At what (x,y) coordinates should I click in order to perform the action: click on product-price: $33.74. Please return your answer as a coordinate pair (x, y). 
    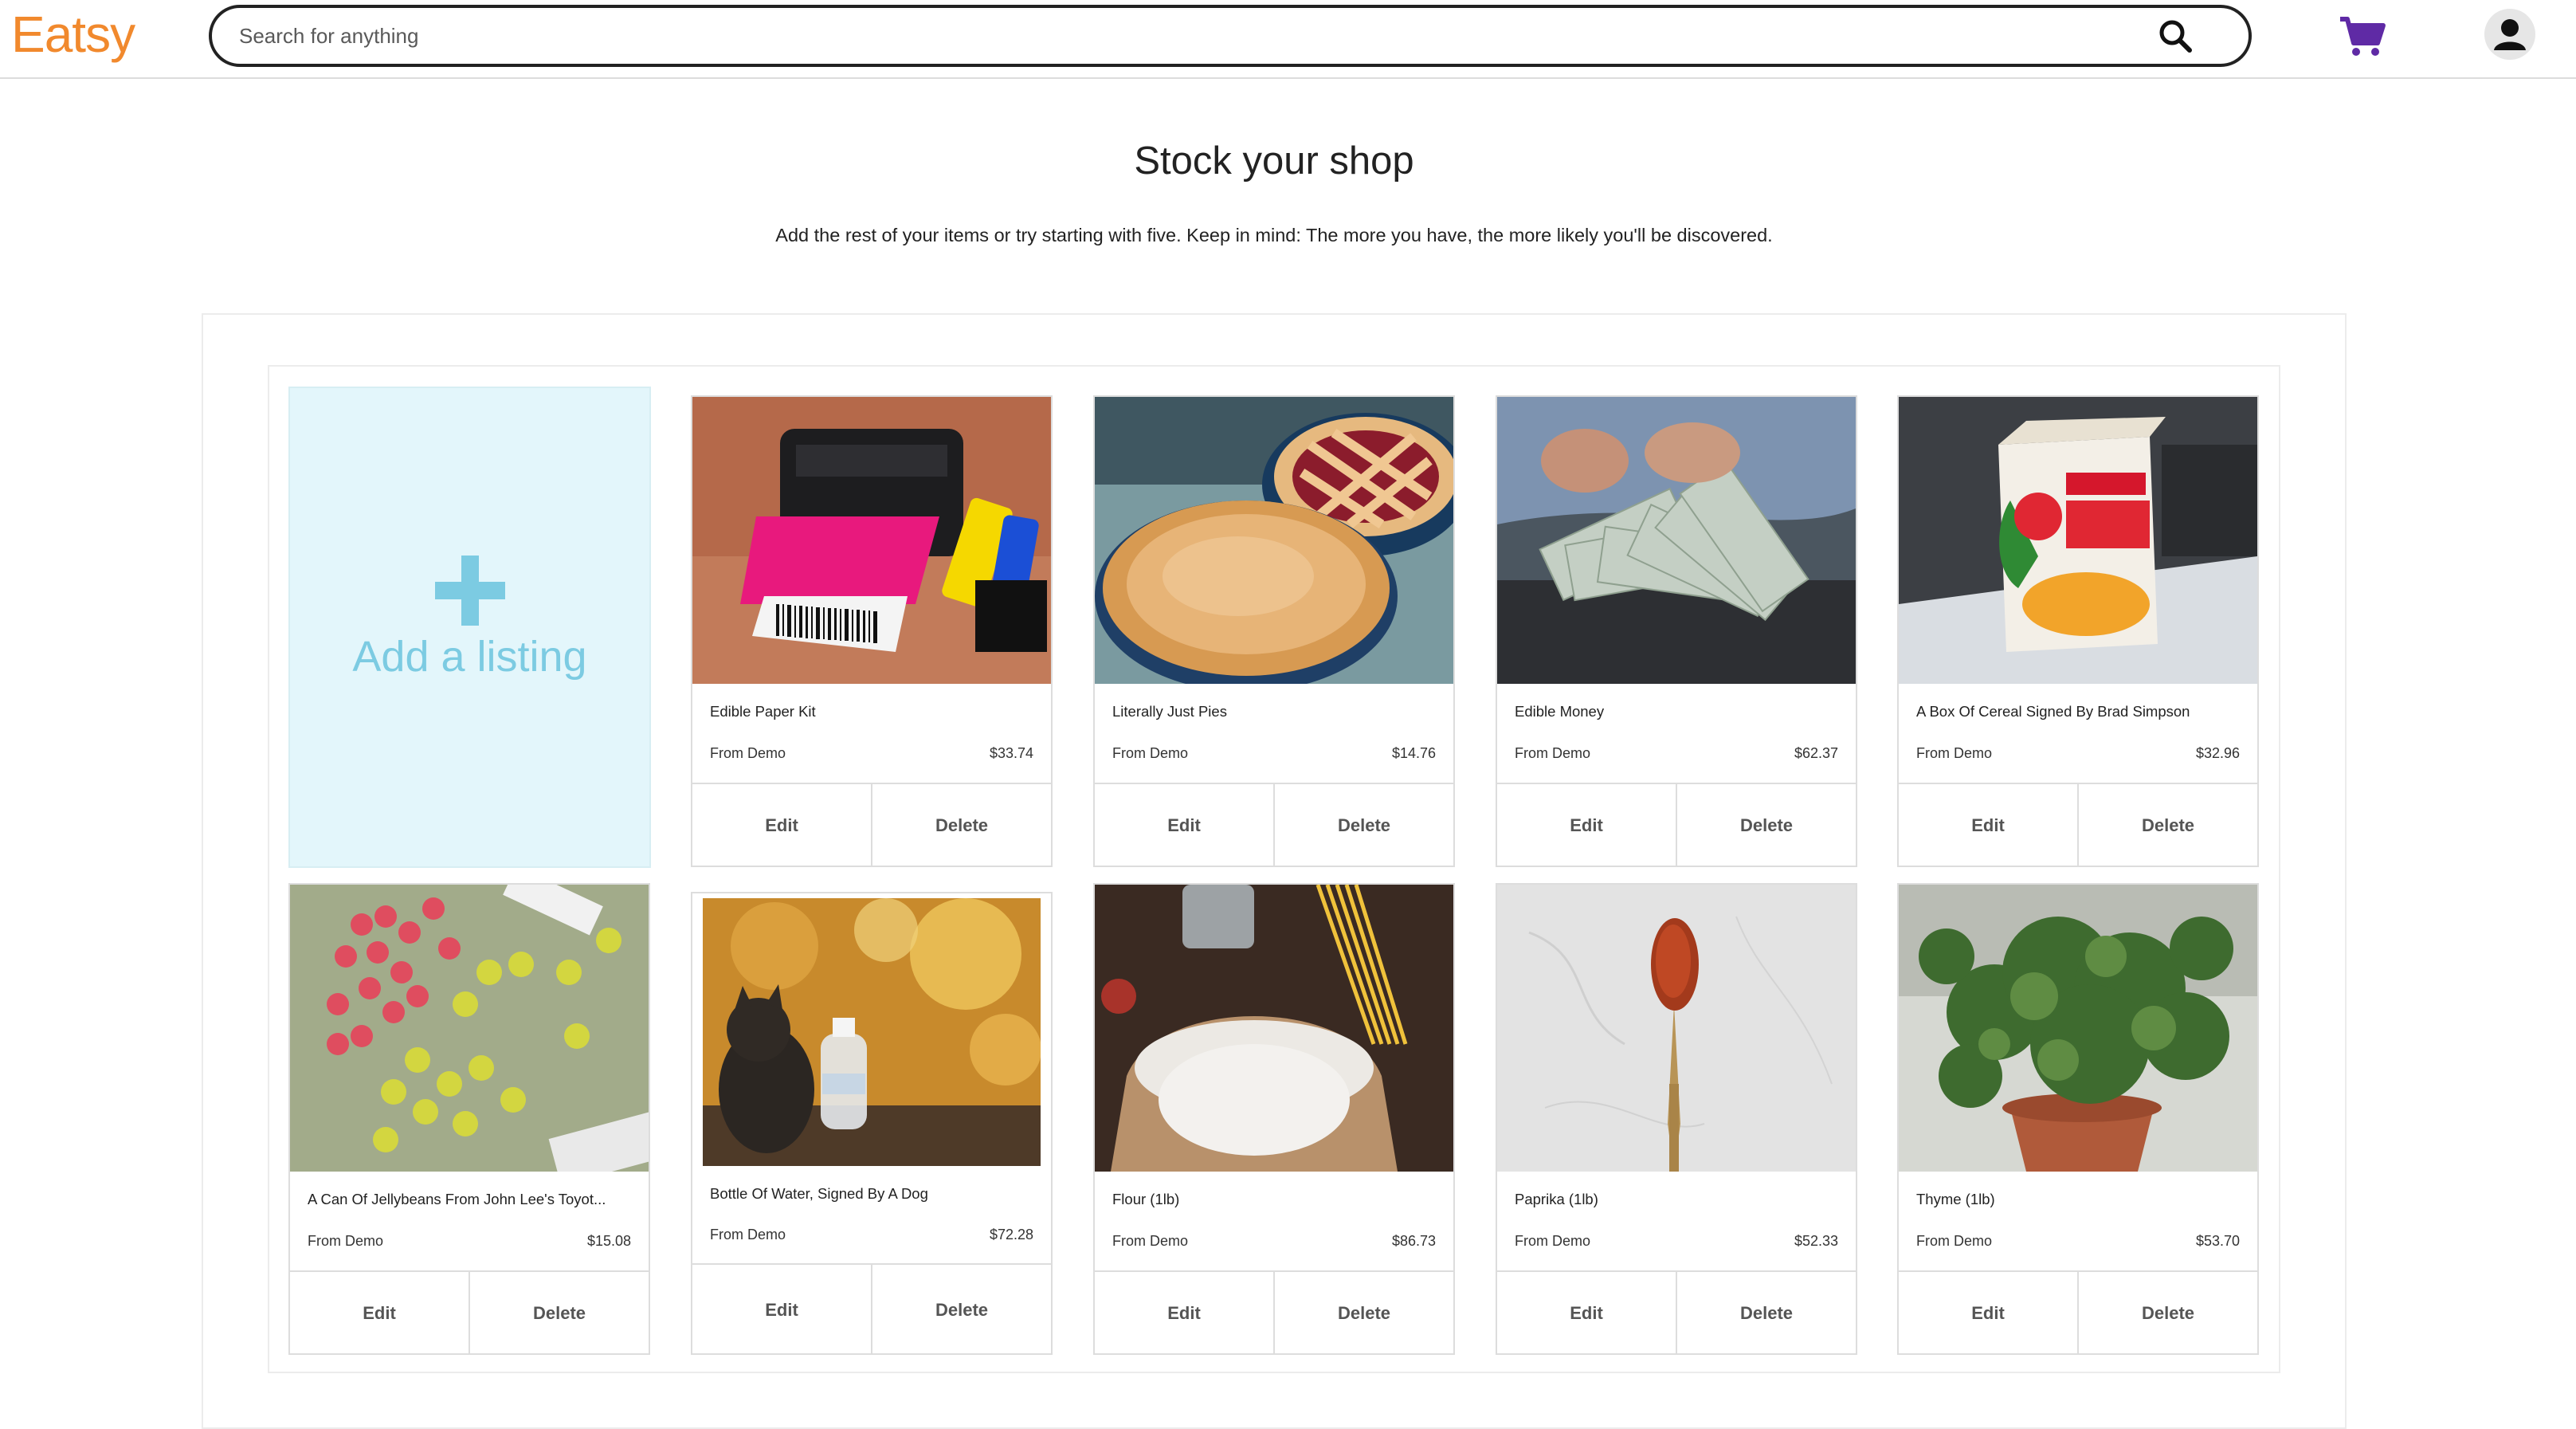
    Looking at the image, I should click on (1011, 753).